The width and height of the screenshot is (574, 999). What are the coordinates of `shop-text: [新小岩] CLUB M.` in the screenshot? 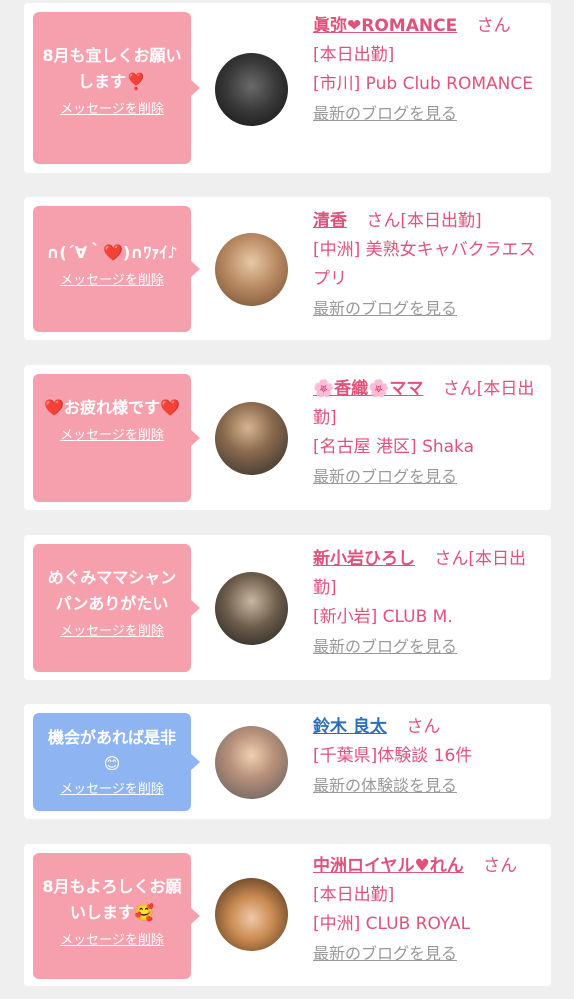 It's located at (383, 617).